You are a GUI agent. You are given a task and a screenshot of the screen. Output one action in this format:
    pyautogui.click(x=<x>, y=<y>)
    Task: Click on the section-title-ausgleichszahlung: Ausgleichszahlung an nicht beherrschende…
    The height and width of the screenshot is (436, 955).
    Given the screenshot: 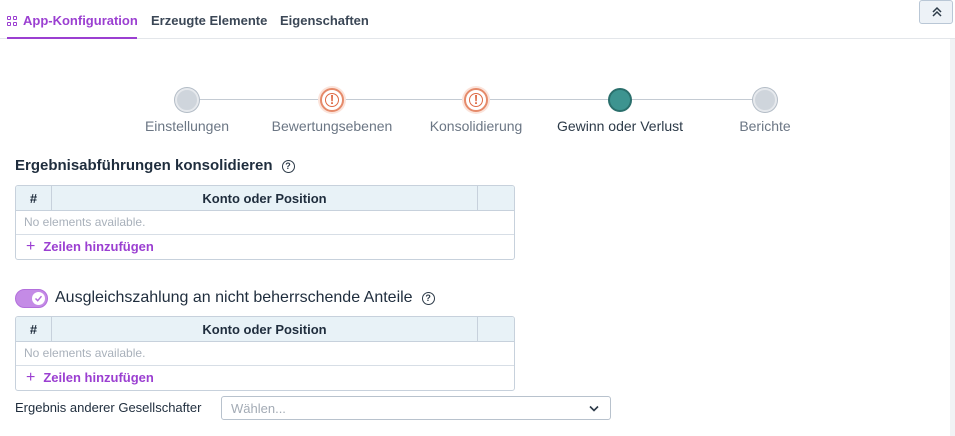 What is the action you would take?
    pyautogui.click(x=245, y=298)
    